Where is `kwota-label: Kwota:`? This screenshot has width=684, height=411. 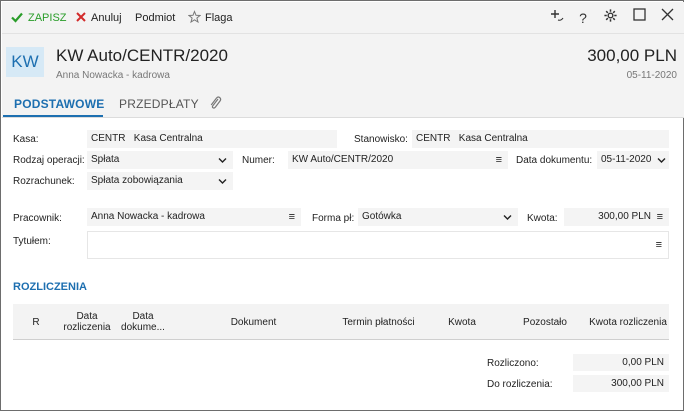 kwota-label: Kwota: is located at coordinates (542, 218).